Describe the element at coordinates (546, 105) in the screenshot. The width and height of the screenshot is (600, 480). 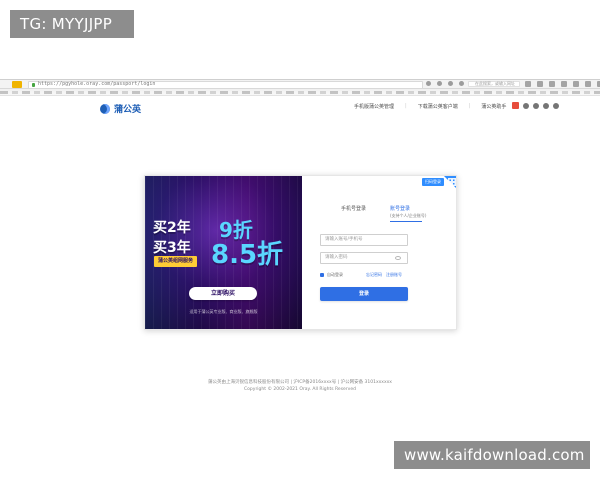
I see `share-icon` at that location.